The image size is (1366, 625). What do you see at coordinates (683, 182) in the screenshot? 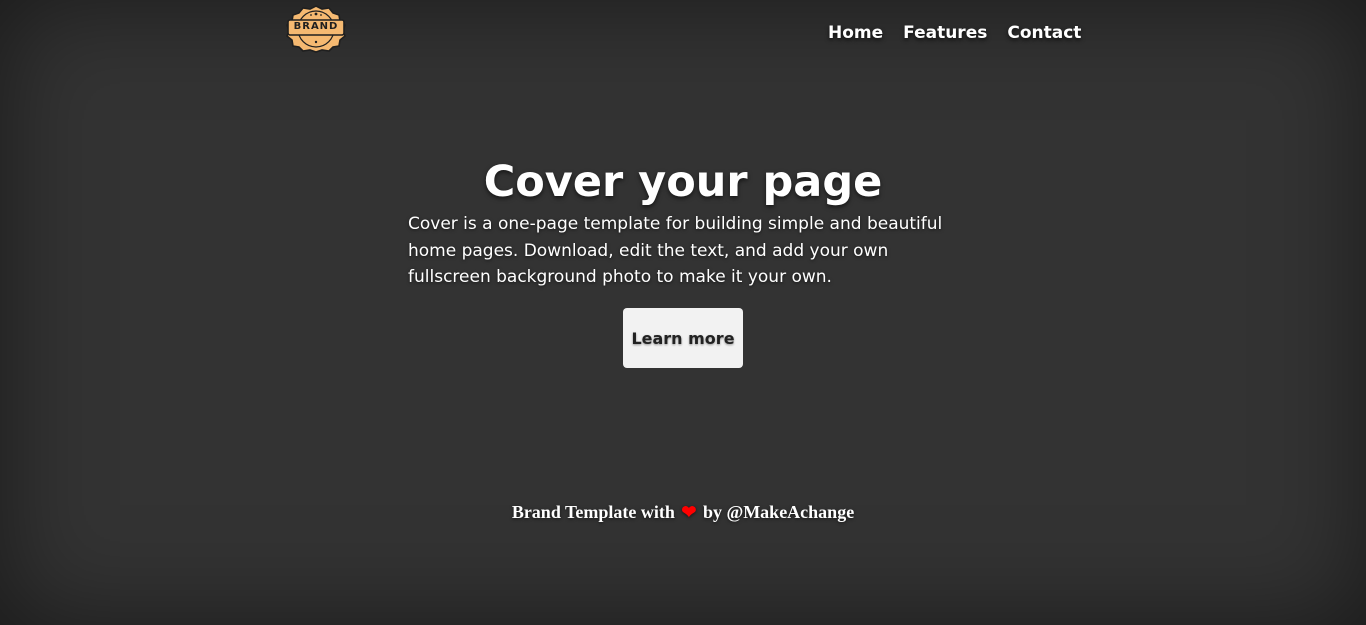
I see `hero-title: Cover your page` at bounding box center [683, 182].